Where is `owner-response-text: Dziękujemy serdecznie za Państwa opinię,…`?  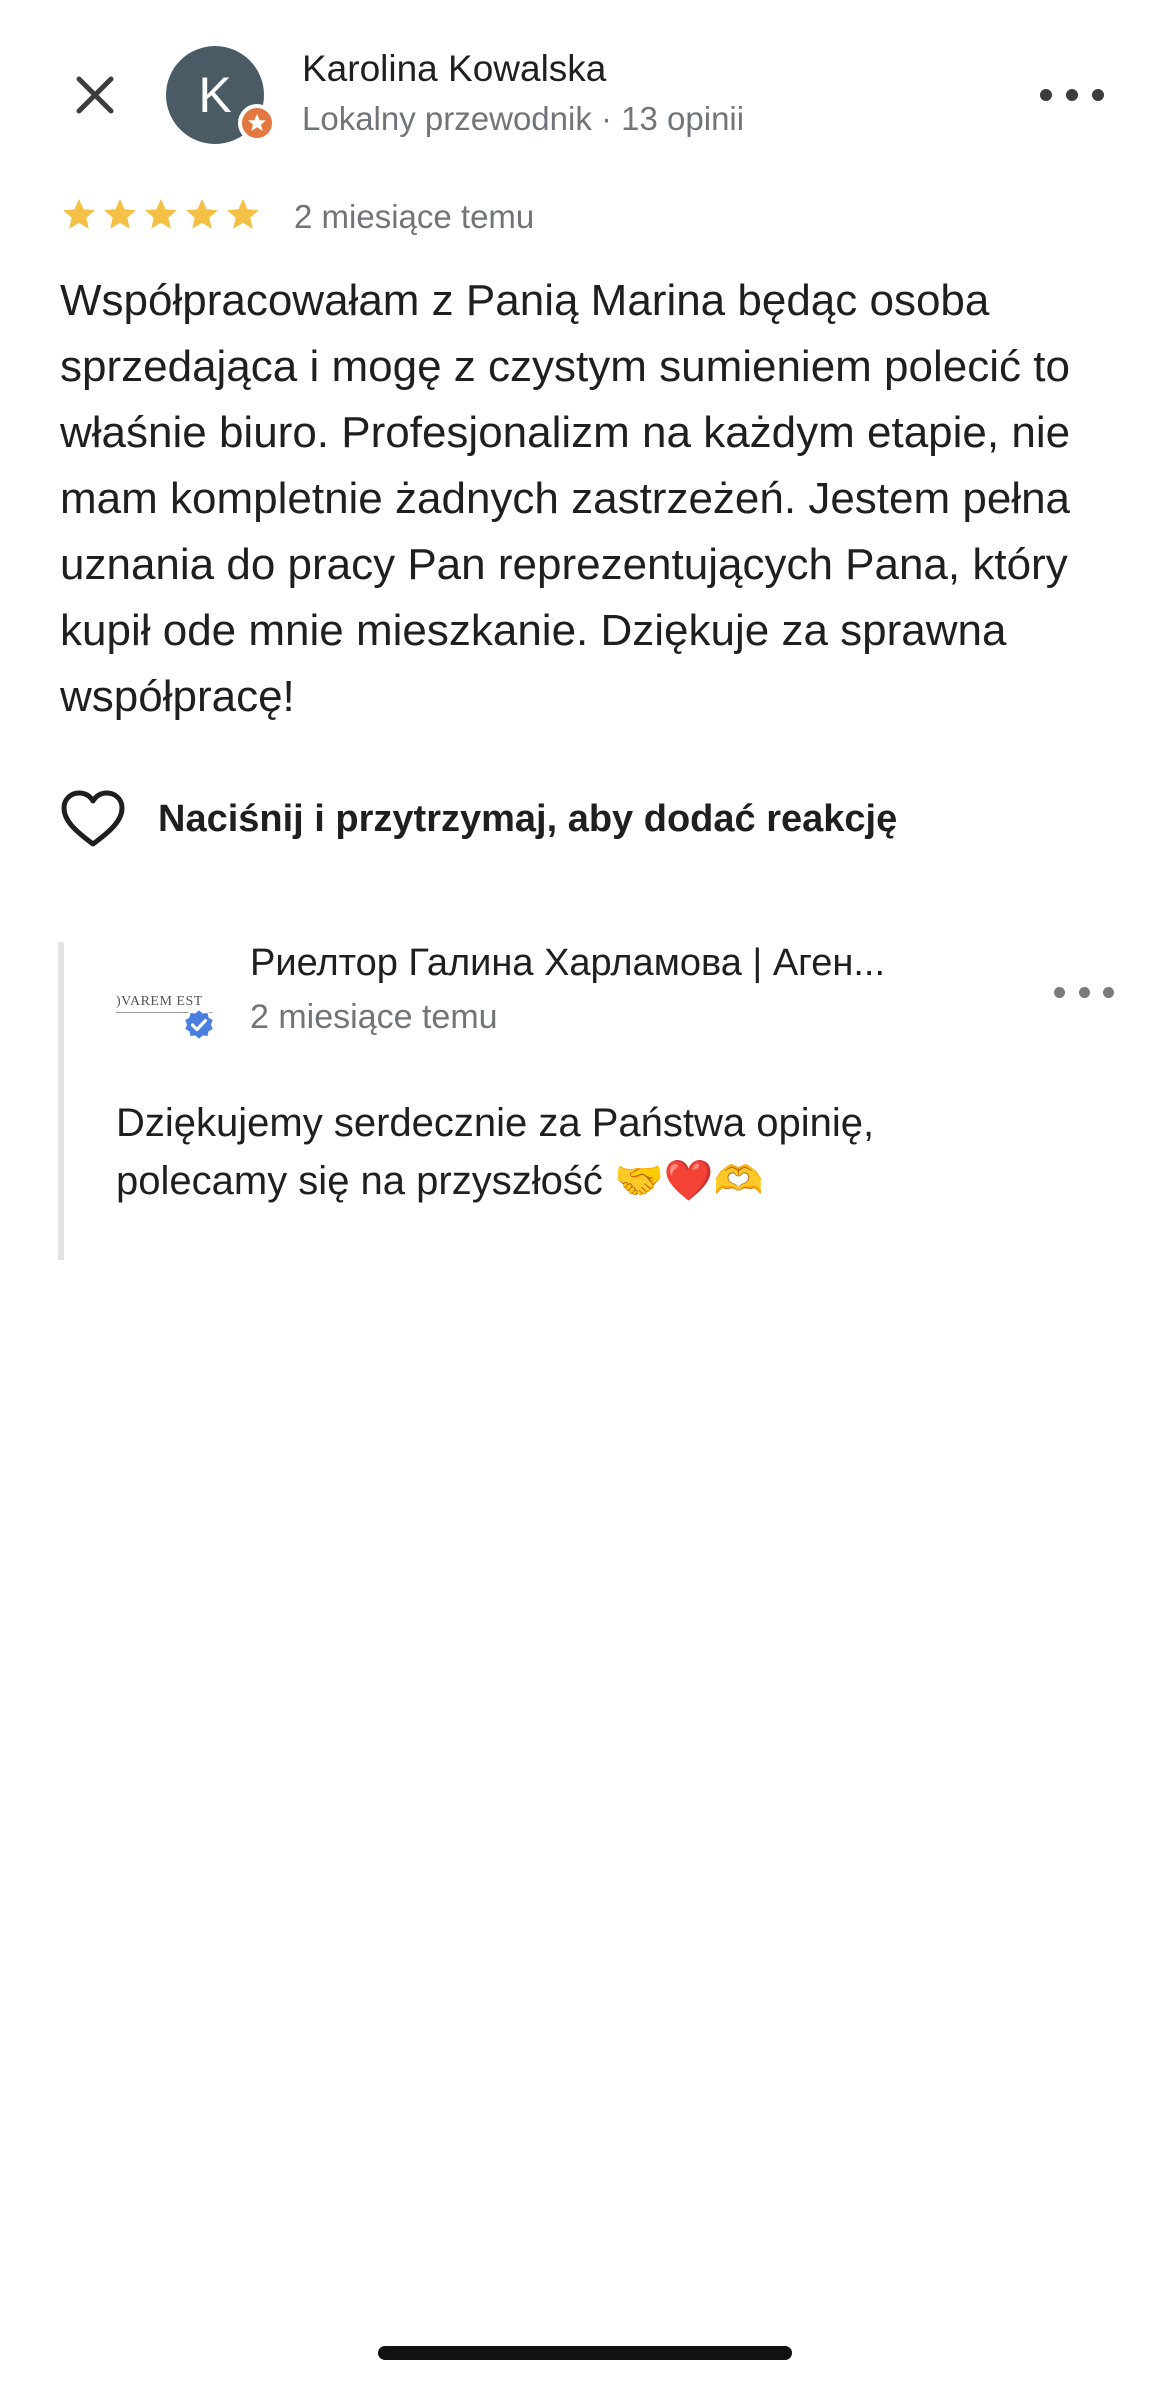 owner-response-text: Dziękujemy serdecznie za Państwa opinię,… is located at coordinates (495, 1152).